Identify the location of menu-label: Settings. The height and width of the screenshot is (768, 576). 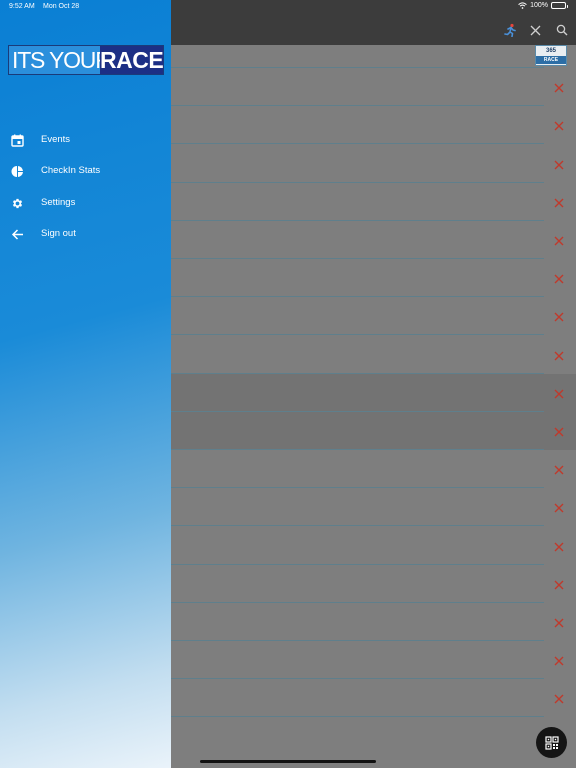
(58, 202).